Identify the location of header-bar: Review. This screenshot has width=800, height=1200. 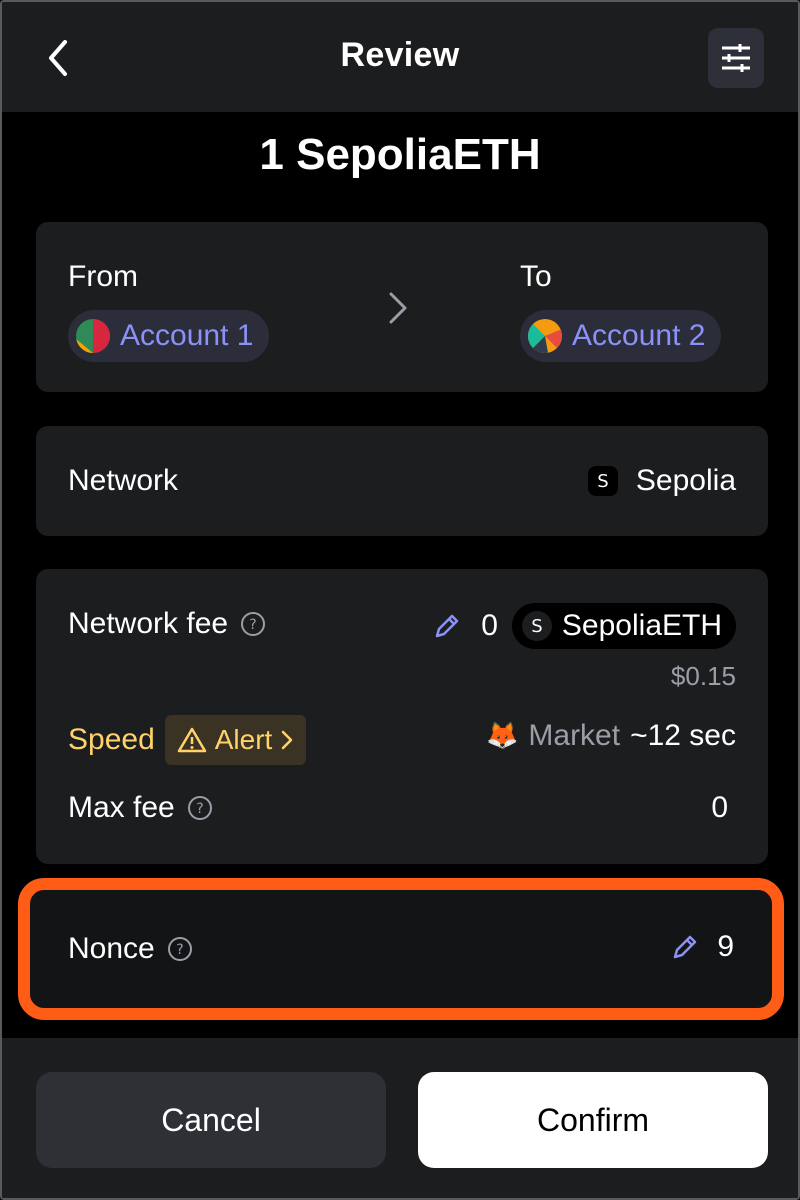
(400, 57).